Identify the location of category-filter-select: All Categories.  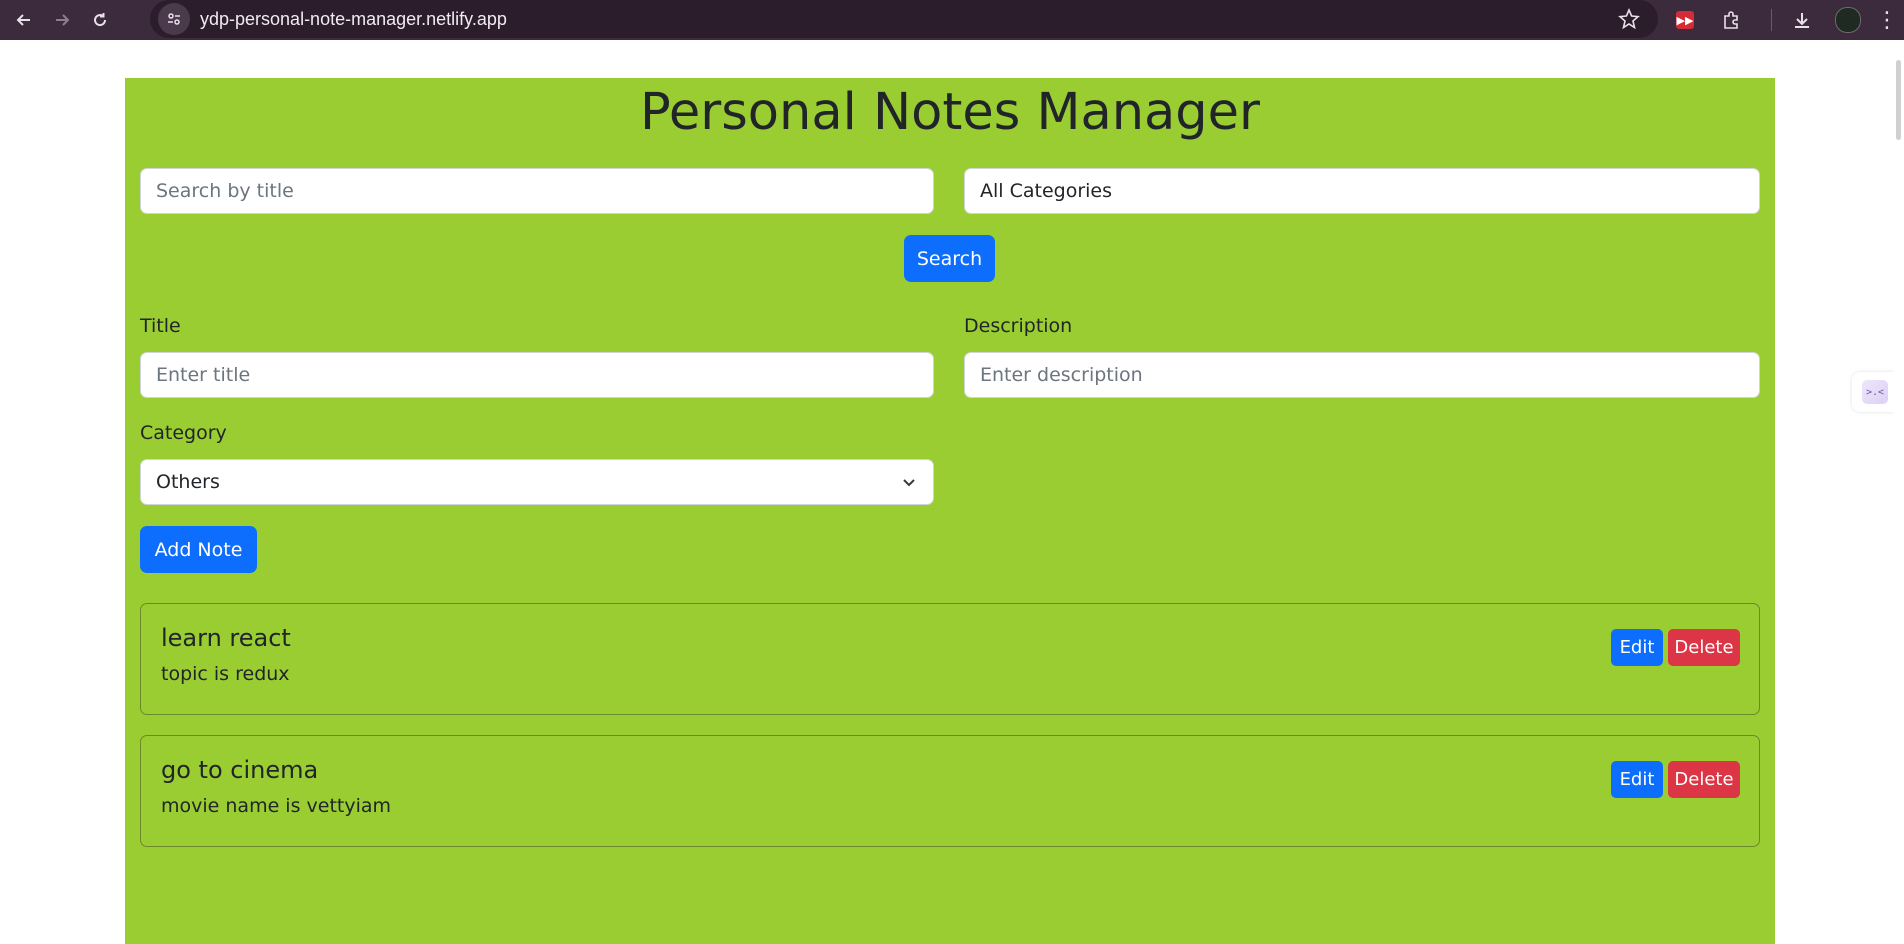
(1362, 191).